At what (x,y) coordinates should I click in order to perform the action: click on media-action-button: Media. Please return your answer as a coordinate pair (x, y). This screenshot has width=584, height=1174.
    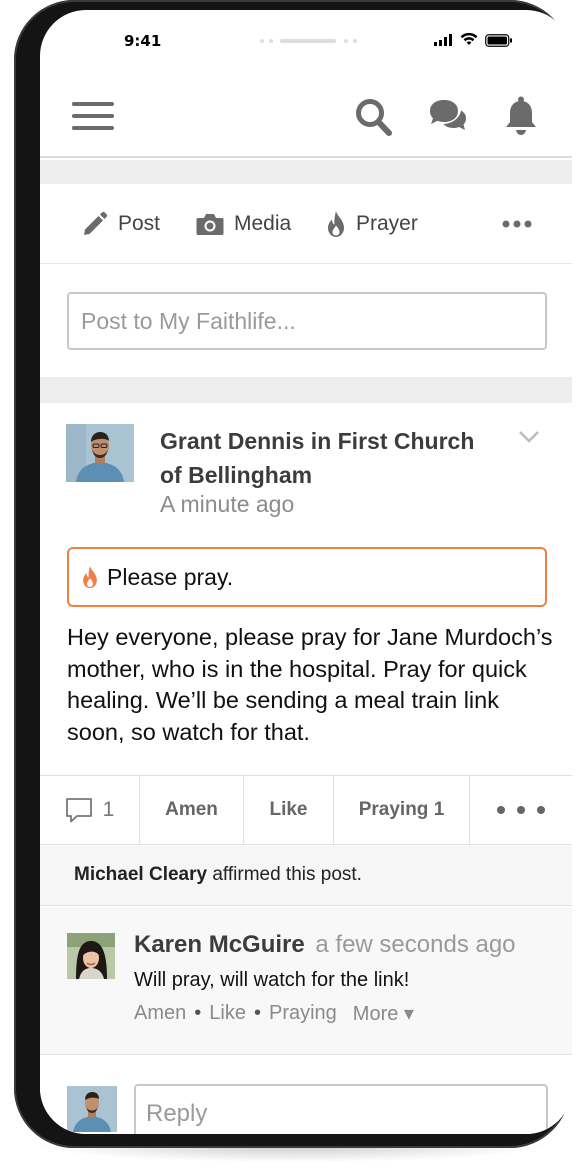
    Looking at the image, I should click on (243, 224).